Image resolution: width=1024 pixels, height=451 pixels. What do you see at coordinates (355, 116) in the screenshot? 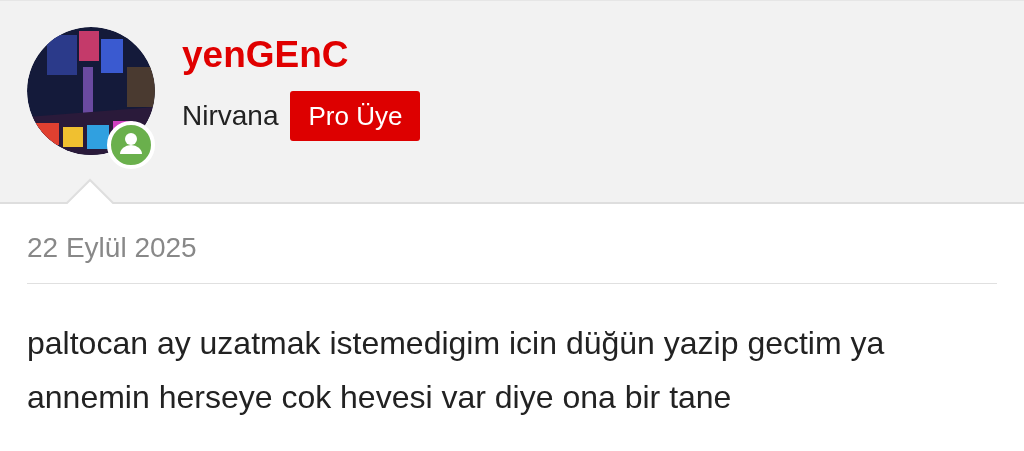
I see `user-badge: Pro Üye` at bounding box center [355, 116].